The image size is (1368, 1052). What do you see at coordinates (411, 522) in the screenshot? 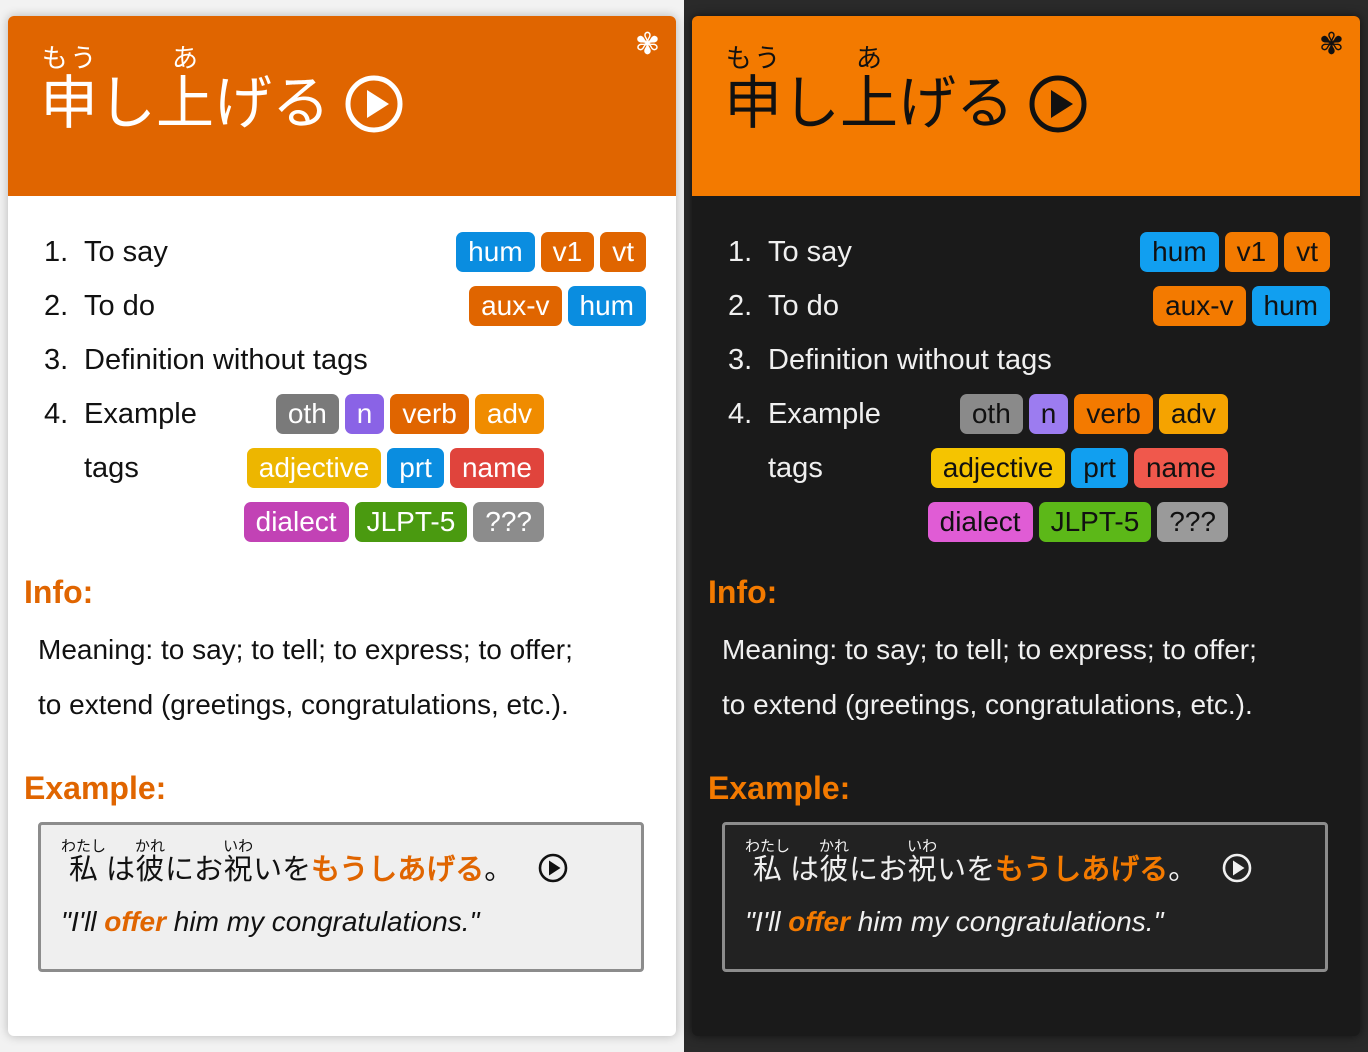
I see `tag-jlpt-5: JLPT-5` at bounding box center [411, 522].